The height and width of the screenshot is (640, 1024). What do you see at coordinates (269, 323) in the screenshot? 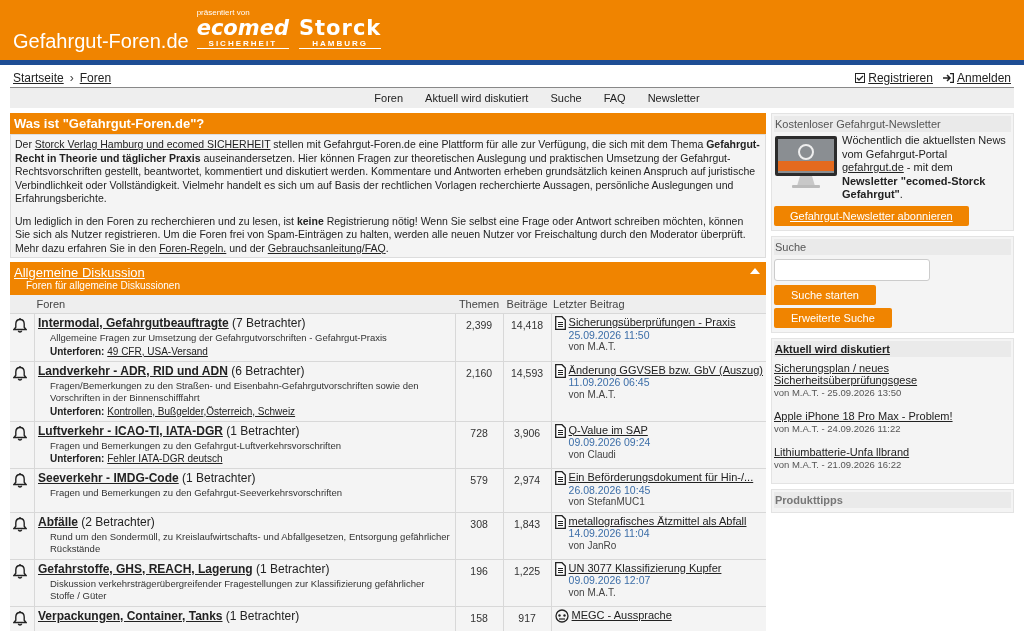
I see `viewer-count: (7 Betrachter)` at bounding box center [269, 323].